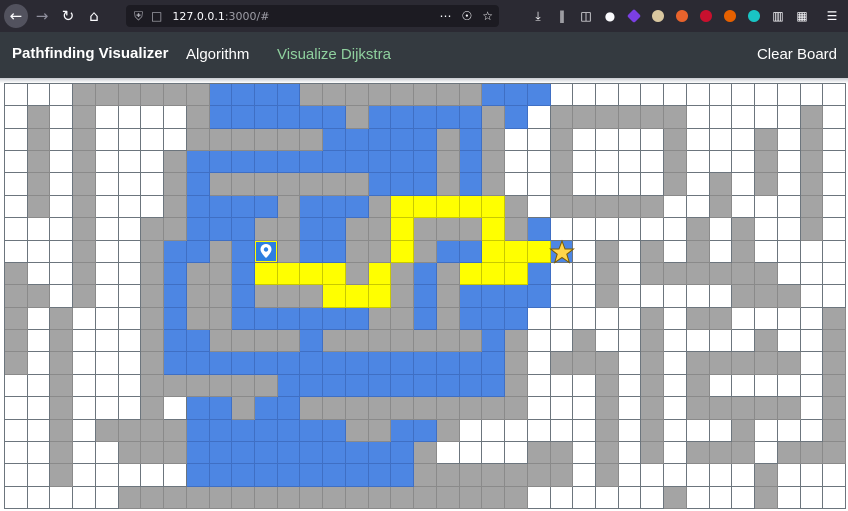 The width and height of the screenshot is (848, 511). I want to click on library-icon: ‖, so click(562, 16).